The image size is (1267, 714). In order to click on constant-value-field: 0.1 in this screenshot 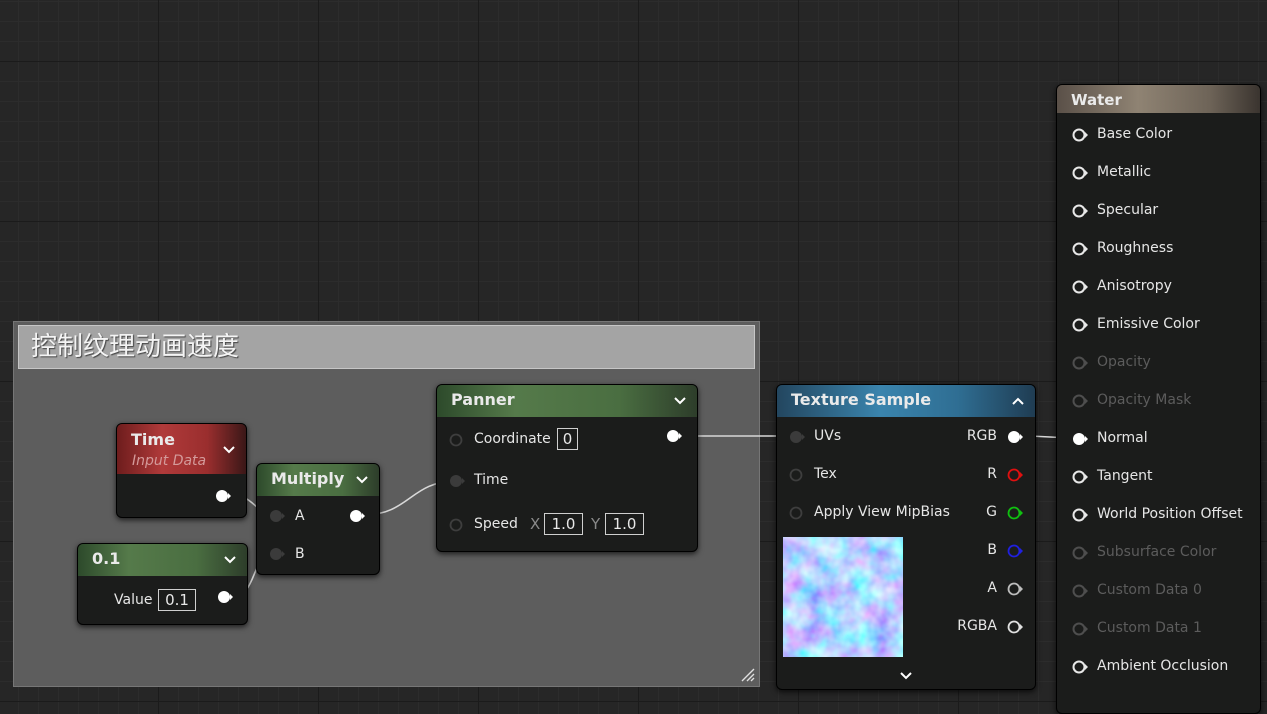, I will do `click(177, 600)`.